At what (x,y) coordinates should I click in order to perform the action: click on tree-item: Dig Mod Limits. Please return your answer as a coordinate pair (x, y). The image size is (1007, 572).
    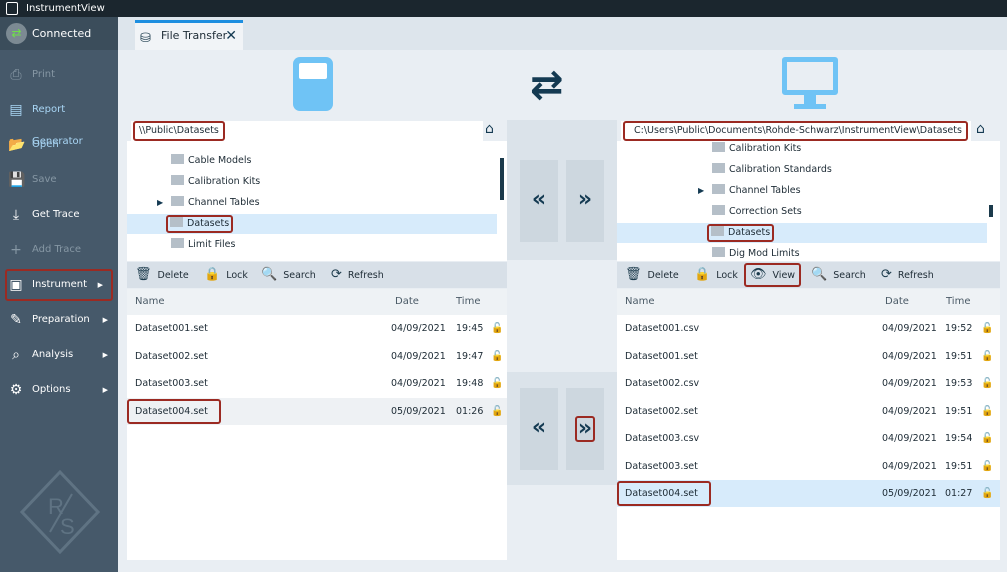
    Looking at the image, I should click on (802, 254).